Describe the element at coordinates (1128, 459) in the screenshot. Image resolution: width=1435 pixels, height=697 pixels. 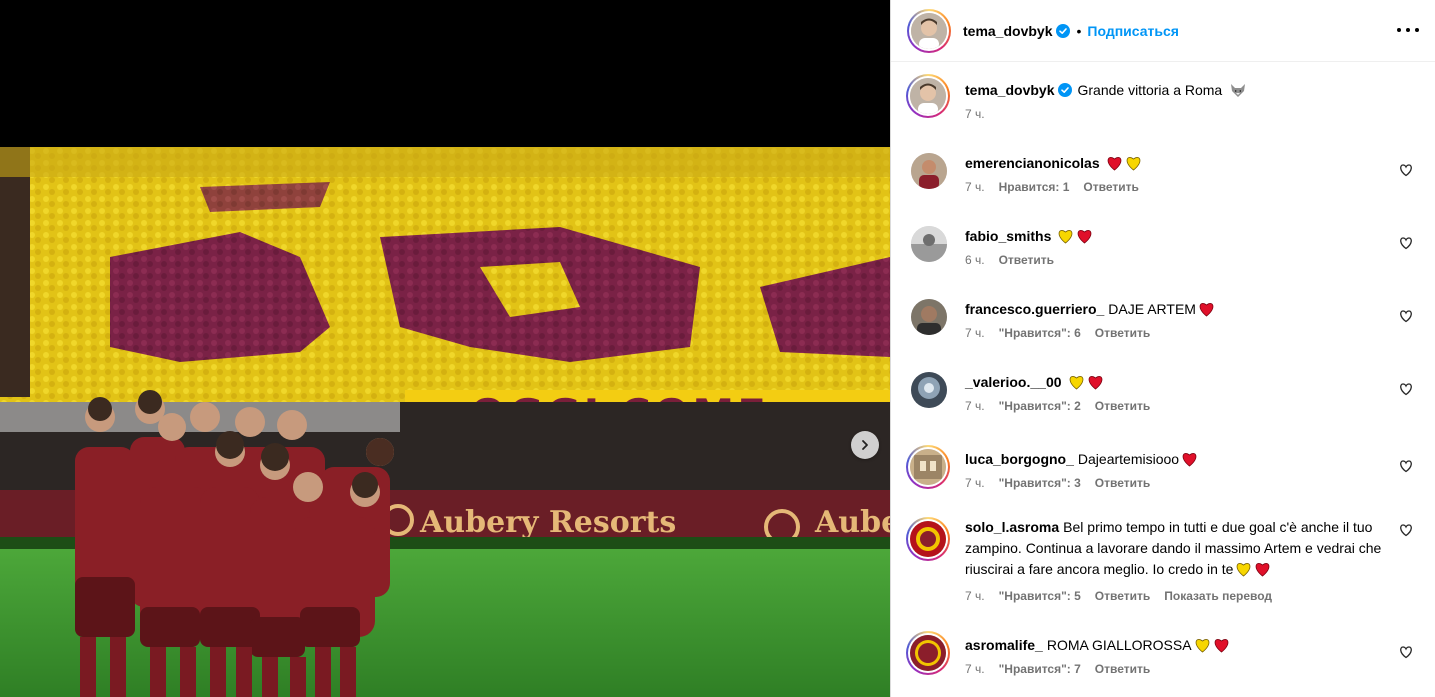
I see `comment-text: Dajeartemisiooo` at that location.